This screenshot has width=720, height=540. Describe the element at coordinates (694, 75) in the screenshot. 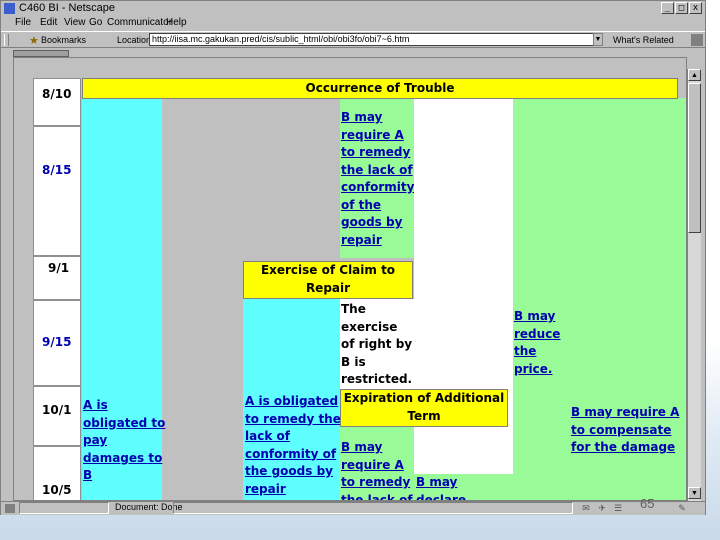

I see `scroll-up-arrow-icon: ▲` at that location.